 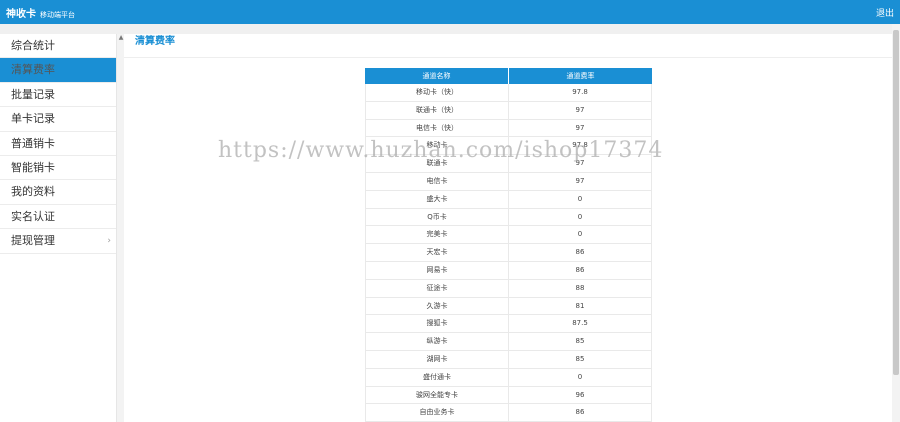 What do you see at coordinates (33, 70) in the screenshot?
I see `sidebar-item-label: 清算费率` at bounding box center [33, 70].